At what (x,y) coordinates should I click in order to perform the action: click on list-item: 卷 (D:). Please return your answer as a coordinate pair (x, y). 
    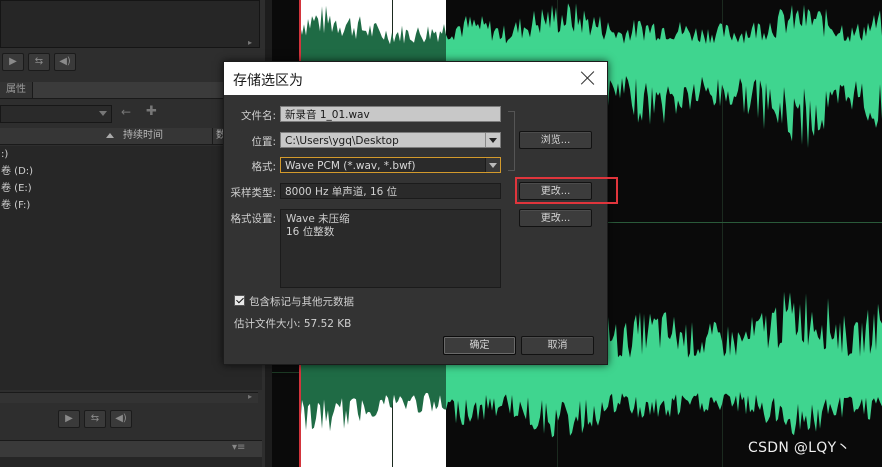
    Looking at the image, I should click on (16, 171).